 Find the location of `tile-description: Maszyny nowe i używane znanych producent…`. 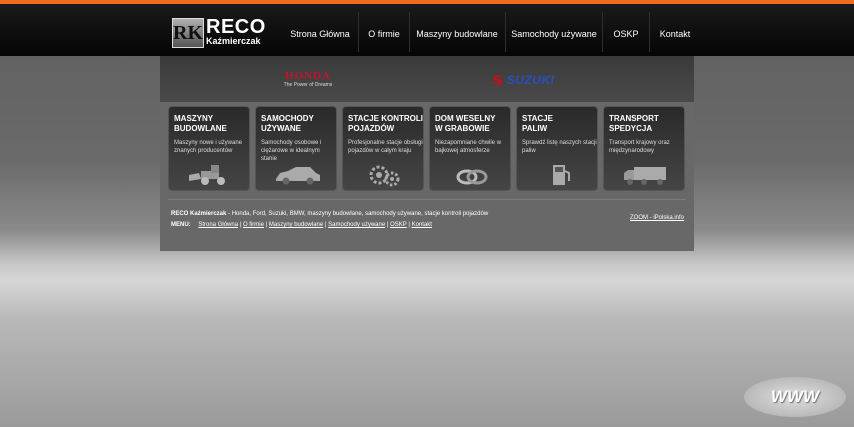

tile-description: Maszyny nowe i używane znanych producent… is located at coordinates (208, 147).